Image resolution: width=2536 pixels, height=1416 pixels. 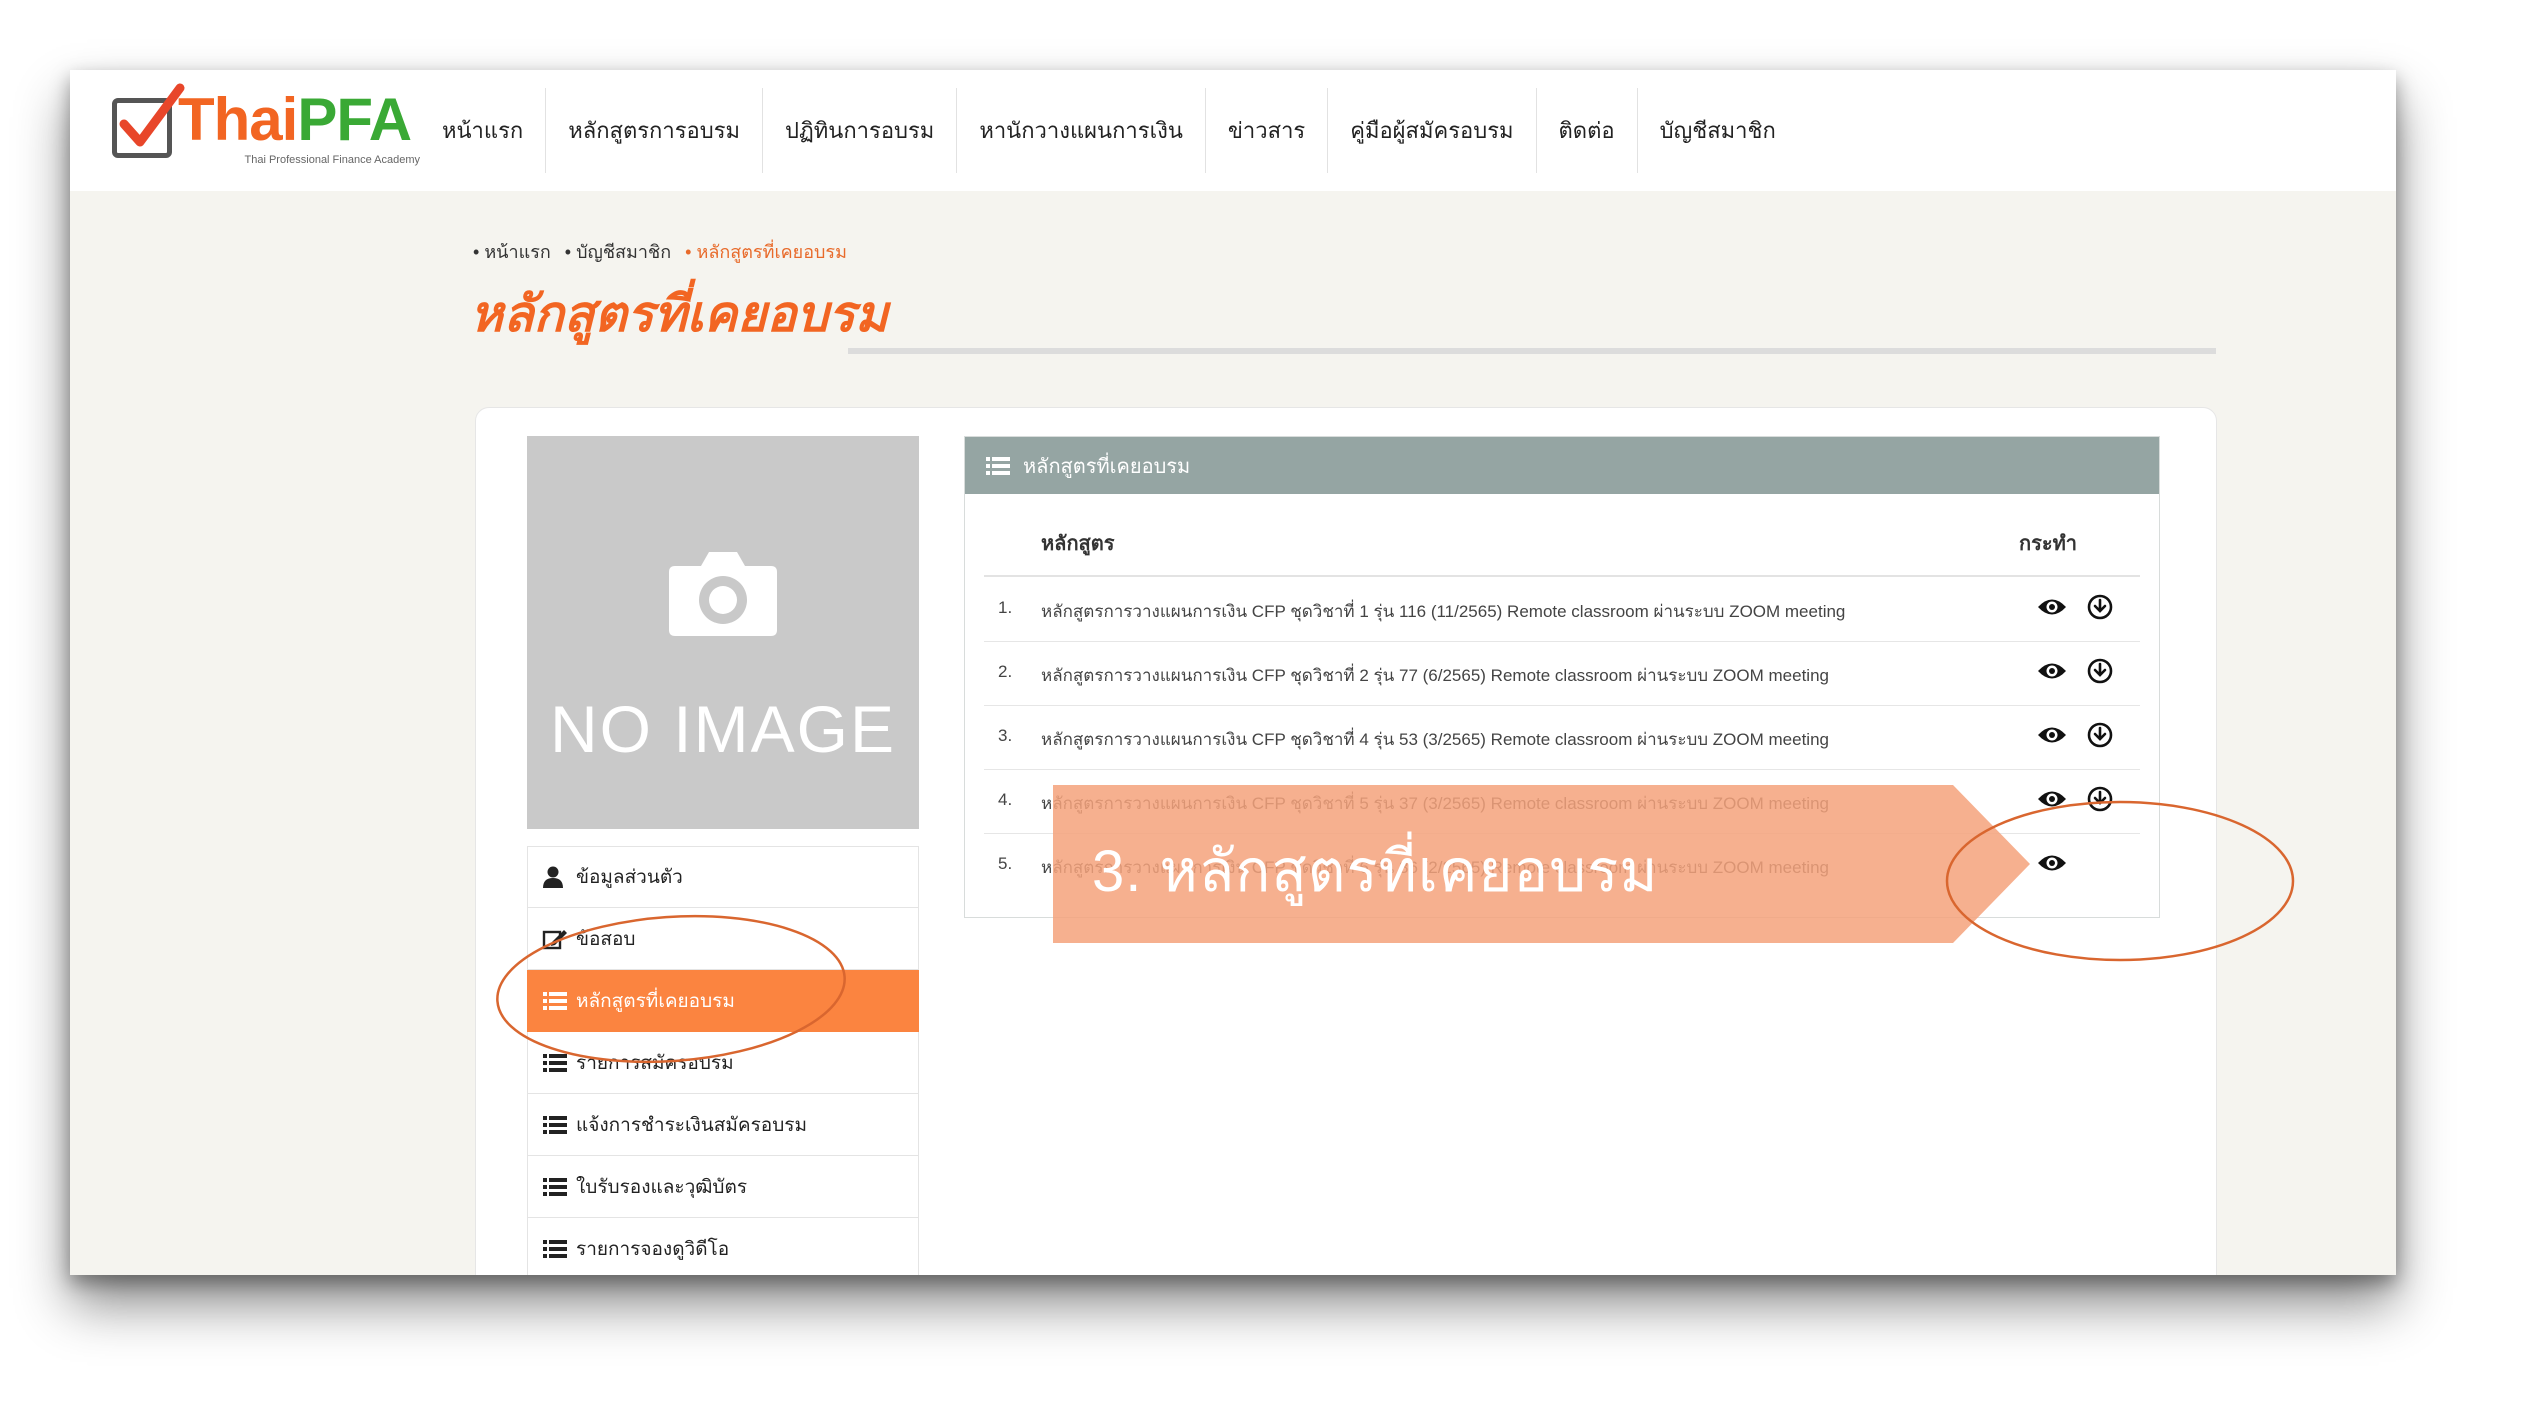 What do you see at coordinates (1005, 607) in the screenshot?
I see `row-number: 1.` at bounding box center [1005, 607].